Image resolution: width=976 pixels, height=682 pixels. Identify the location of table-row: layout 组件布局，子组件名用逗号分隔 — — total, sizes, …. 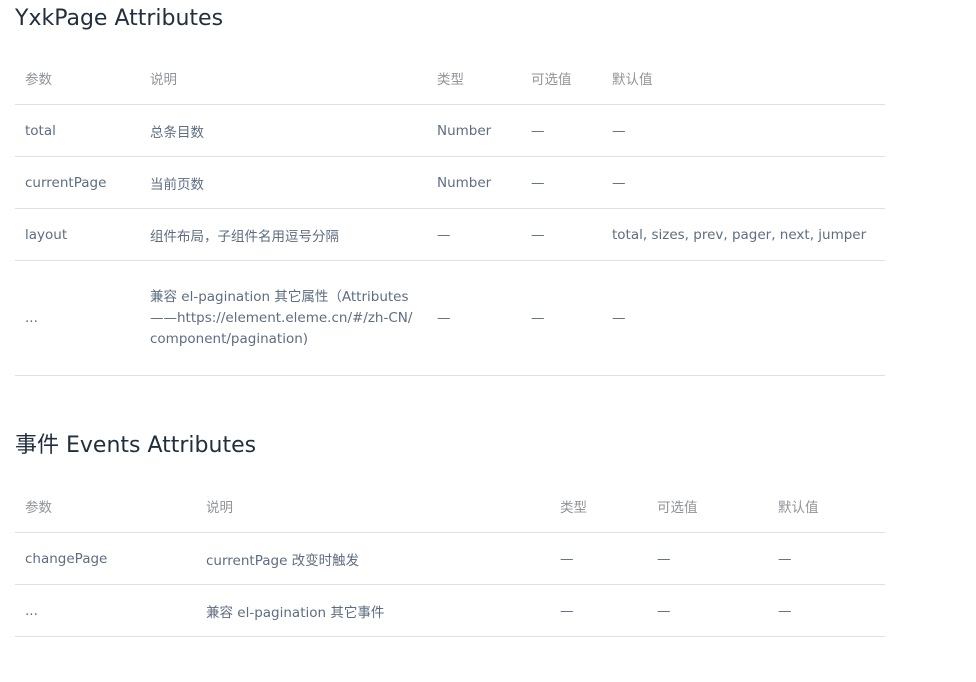
(450, 234).